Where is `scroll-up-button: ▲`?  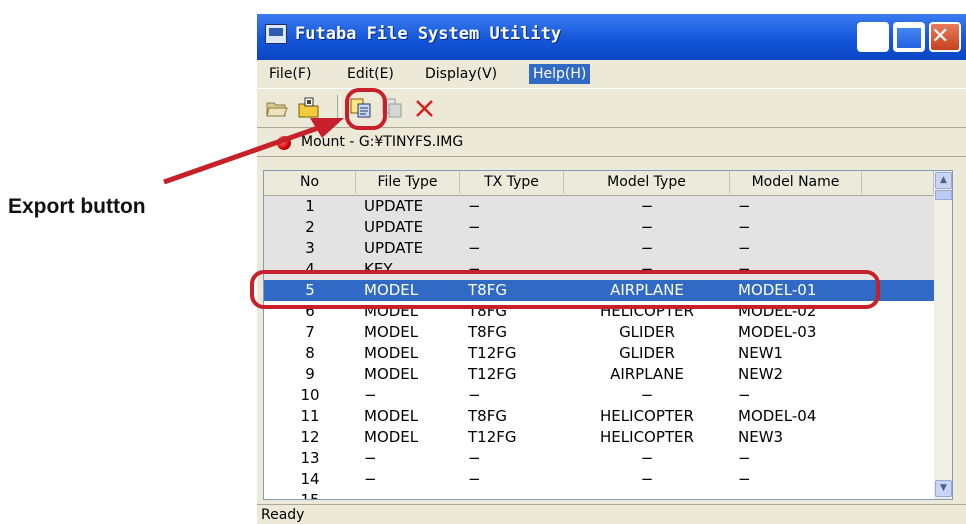
scroll-up-button: ▲ is located at coordinates (943, 180).